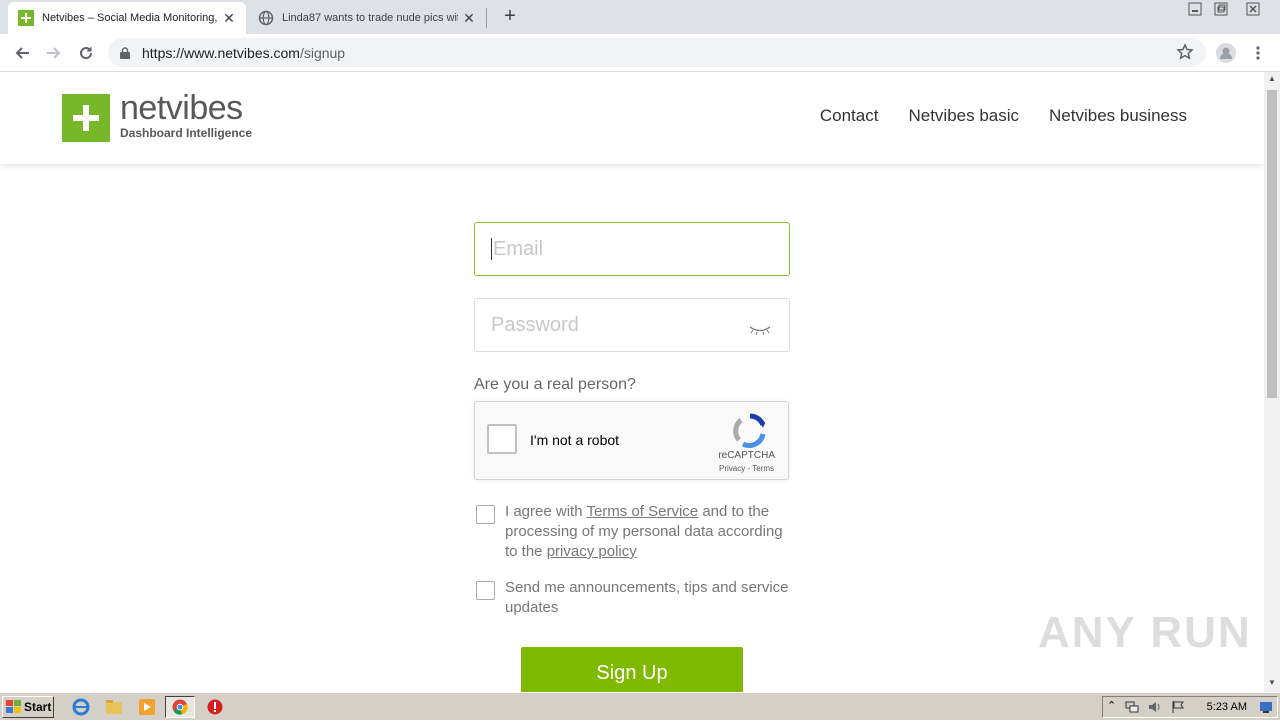  What do you see at coordinates (1118, 116) in the screenshot?
I see `nav-netvibes-business: Netvibes business` at bounding box center [1118, 116].